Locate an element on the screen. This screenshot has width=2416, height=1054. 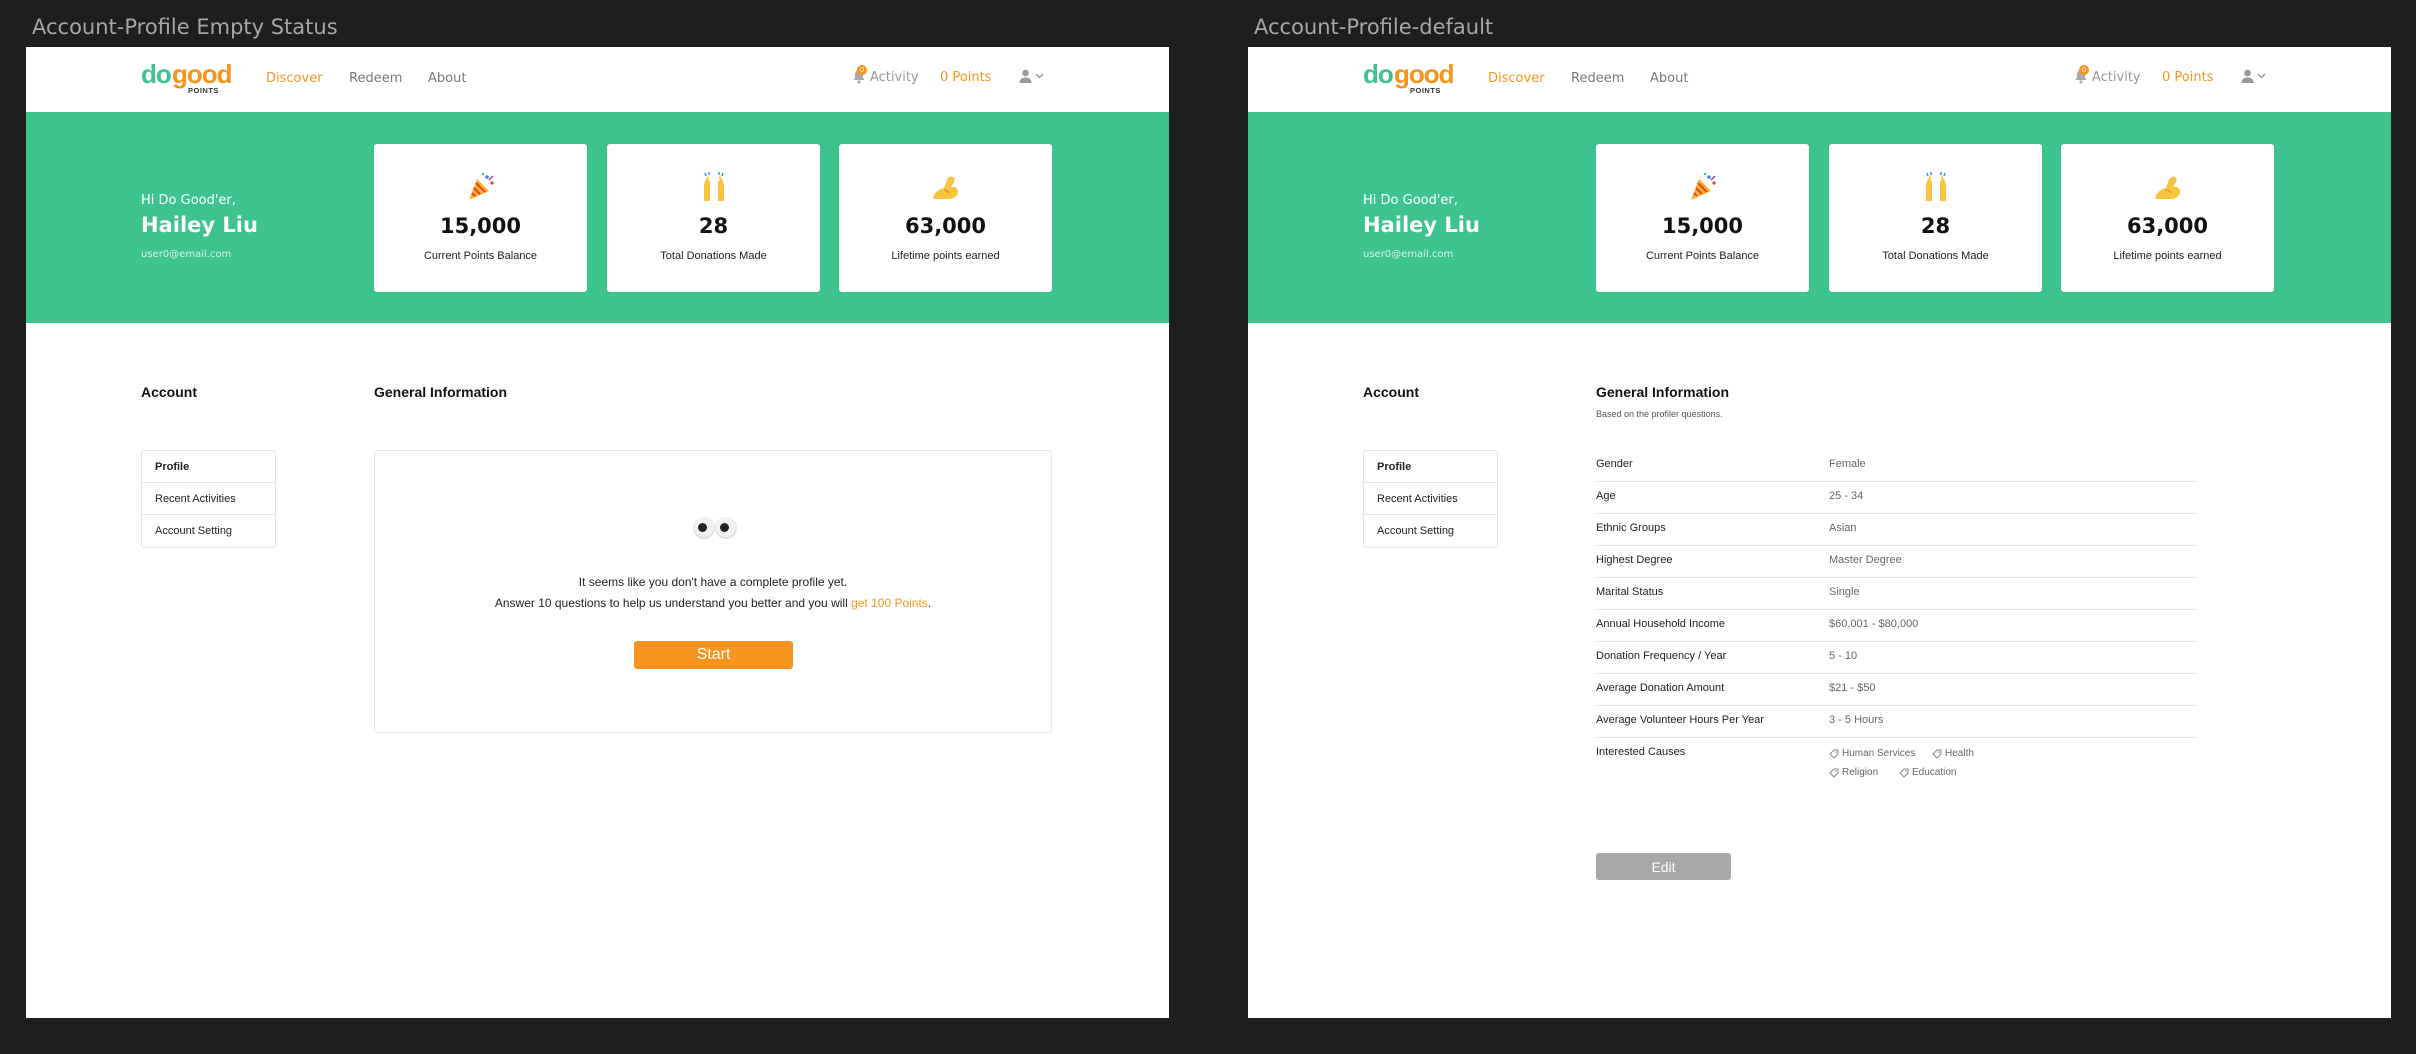
stat-label: Current Points Balance is located at coordinates (480, 256).